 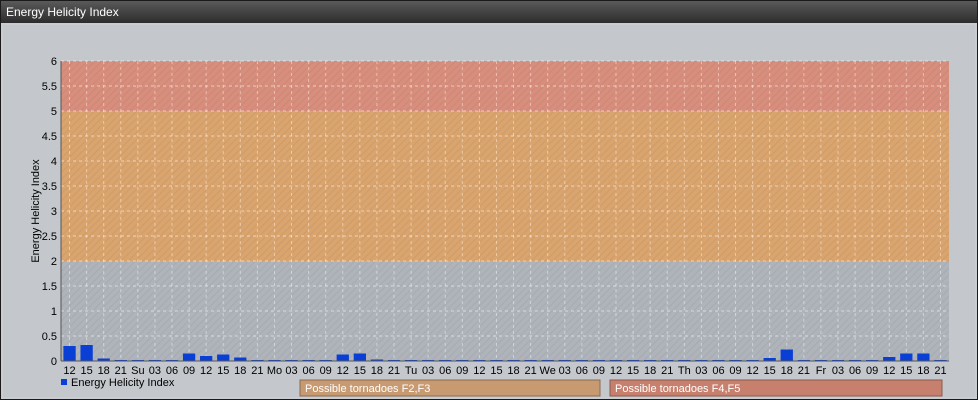 I want to click on x-tick-label-0: 12, so click(x=69, y=371).